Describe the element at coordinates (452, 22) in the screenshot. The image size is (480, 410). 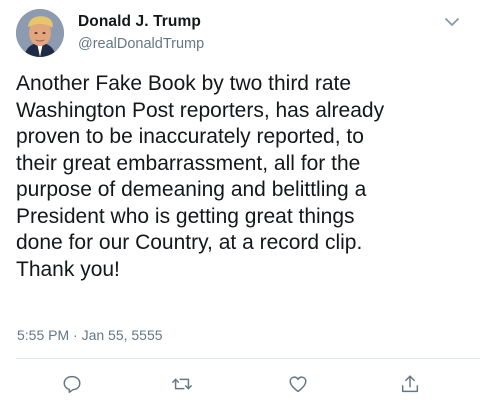
I see `chevron-down-icon` at that location.